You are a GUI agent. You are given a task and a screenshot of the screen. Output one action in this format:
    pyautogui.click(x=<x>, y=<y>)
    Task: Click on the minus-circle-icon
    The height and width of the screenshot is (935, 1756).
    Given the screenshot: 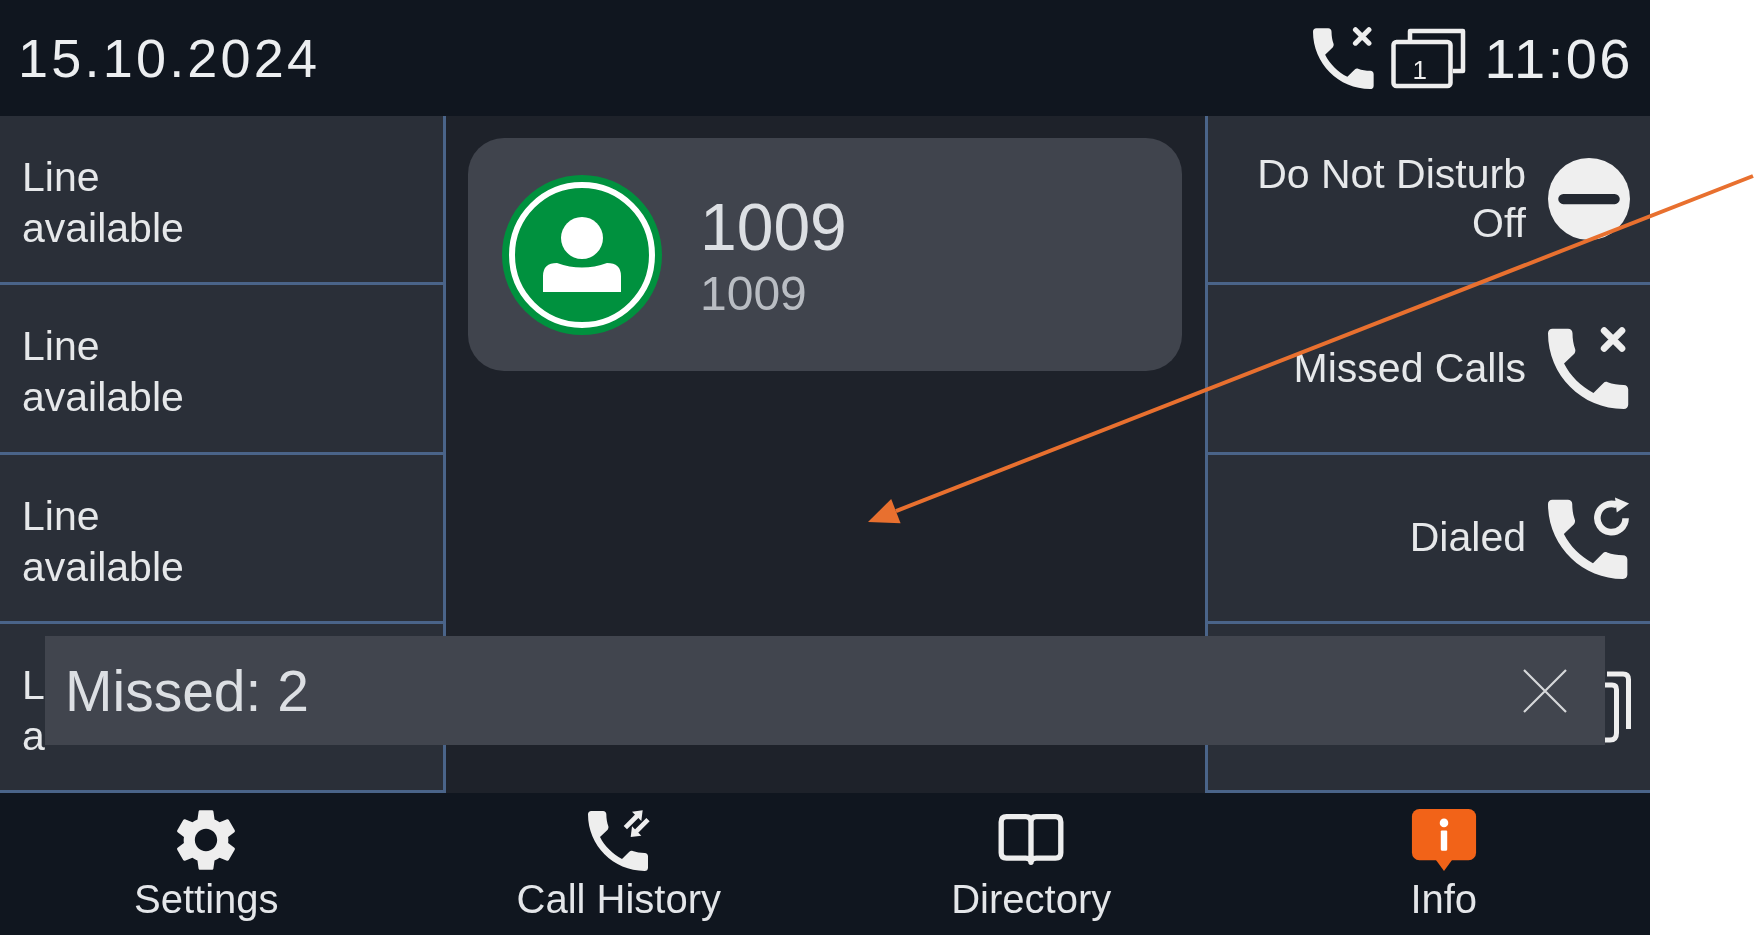 What is the action you would take?
    pyautogui.click(x=1589, y=199)
    